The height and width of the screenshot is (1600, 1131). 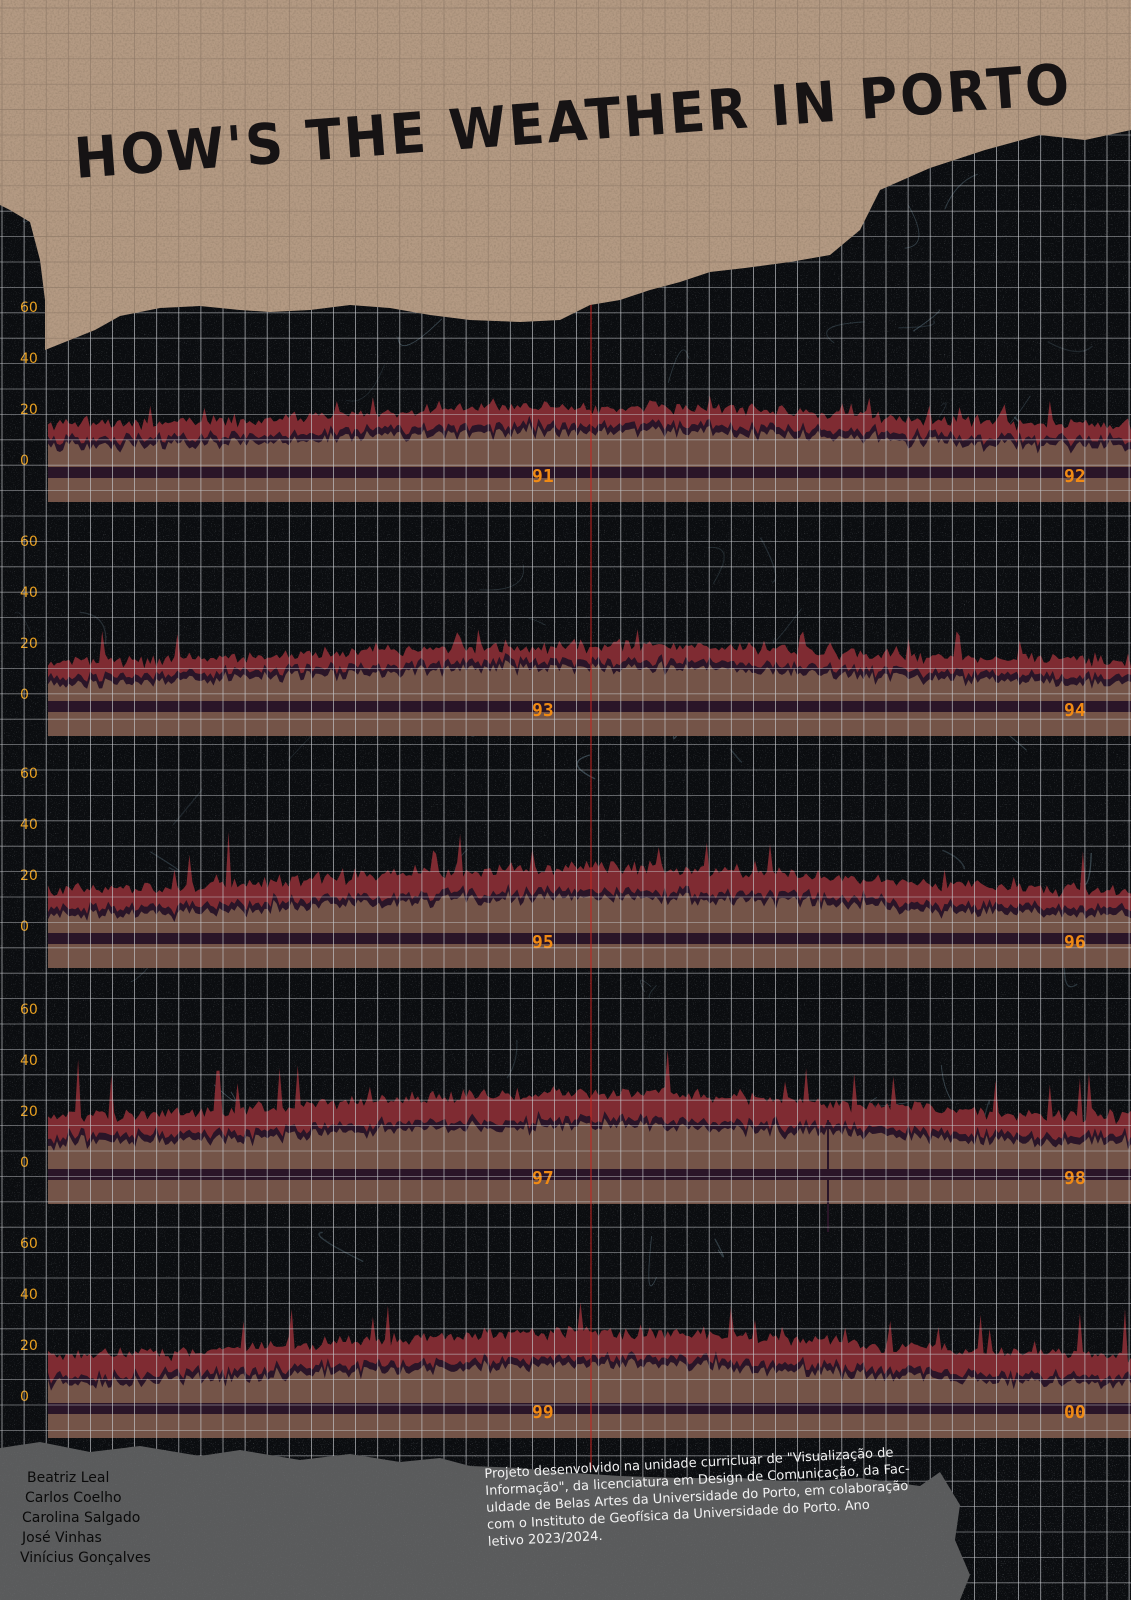 What do you see at coordinates (543, 710) in the screenshot?
I see `year-label: 93` at bounding box center [543, 710].